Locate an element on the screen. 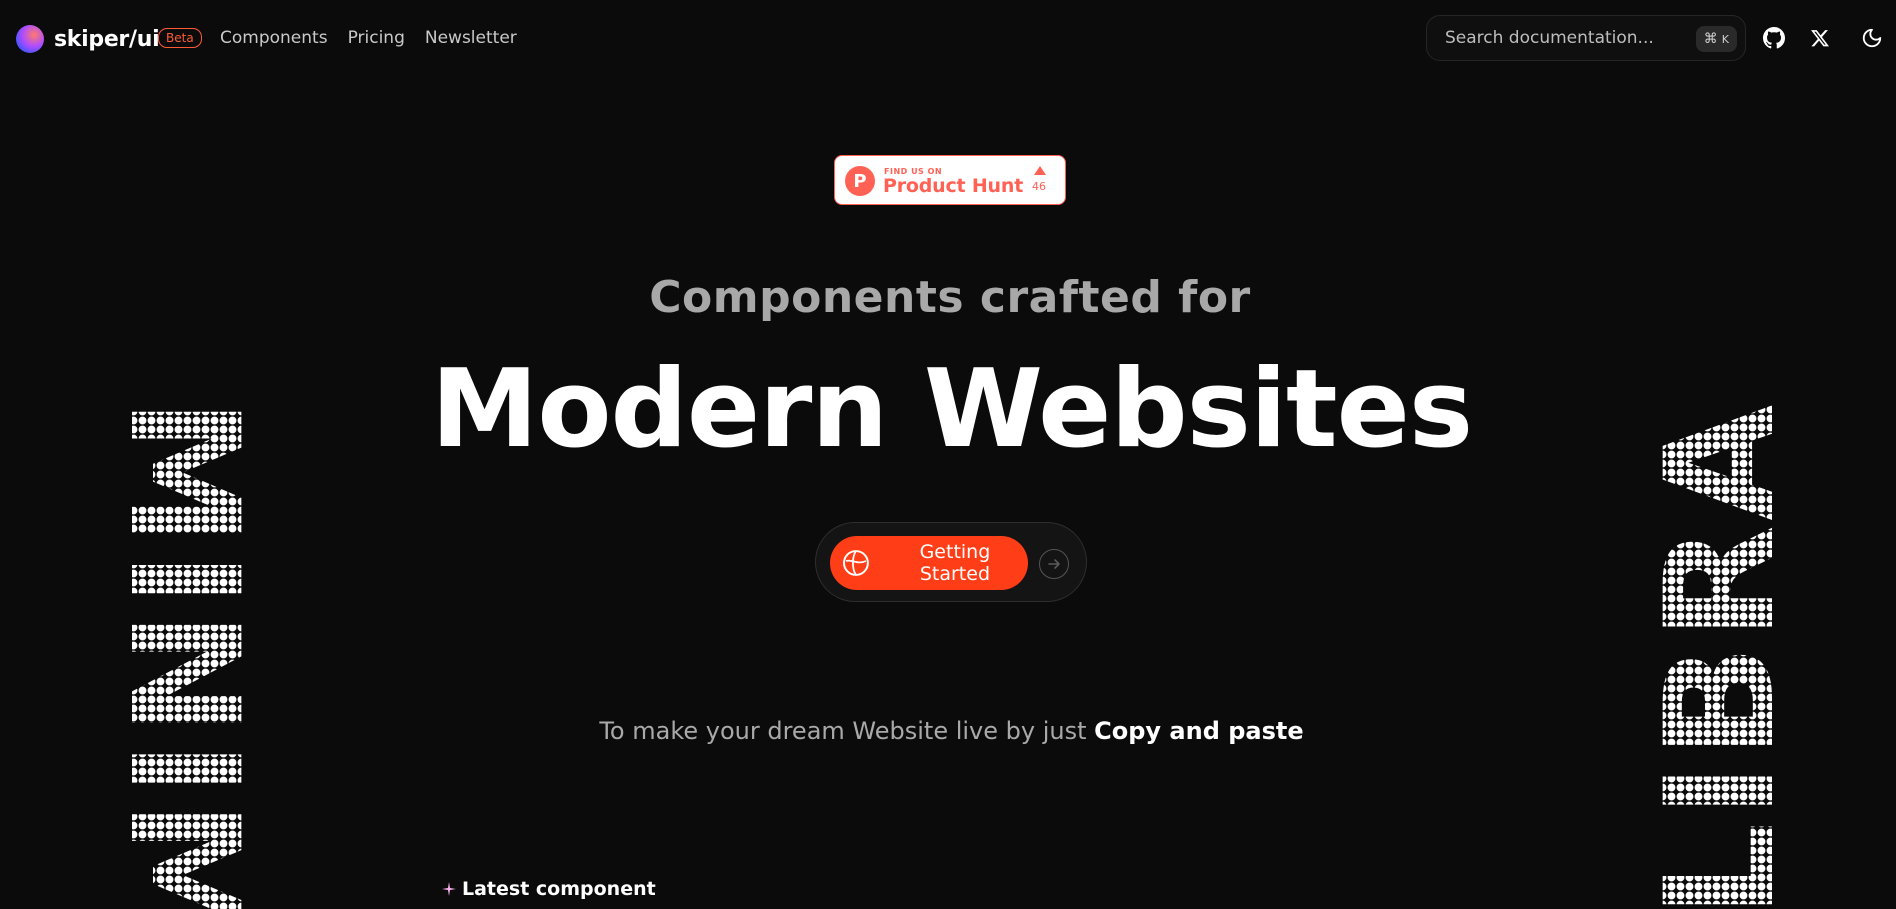 The width and height of the screenshot is (1896, 909). latest-component-section: Latest component is located at coordinates (549, 889).